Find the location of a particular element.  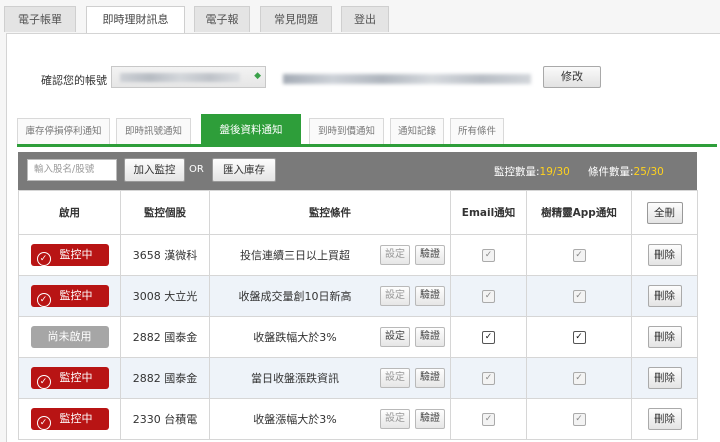

edit-account-button: 修改 is located at coordinates (572, 77).